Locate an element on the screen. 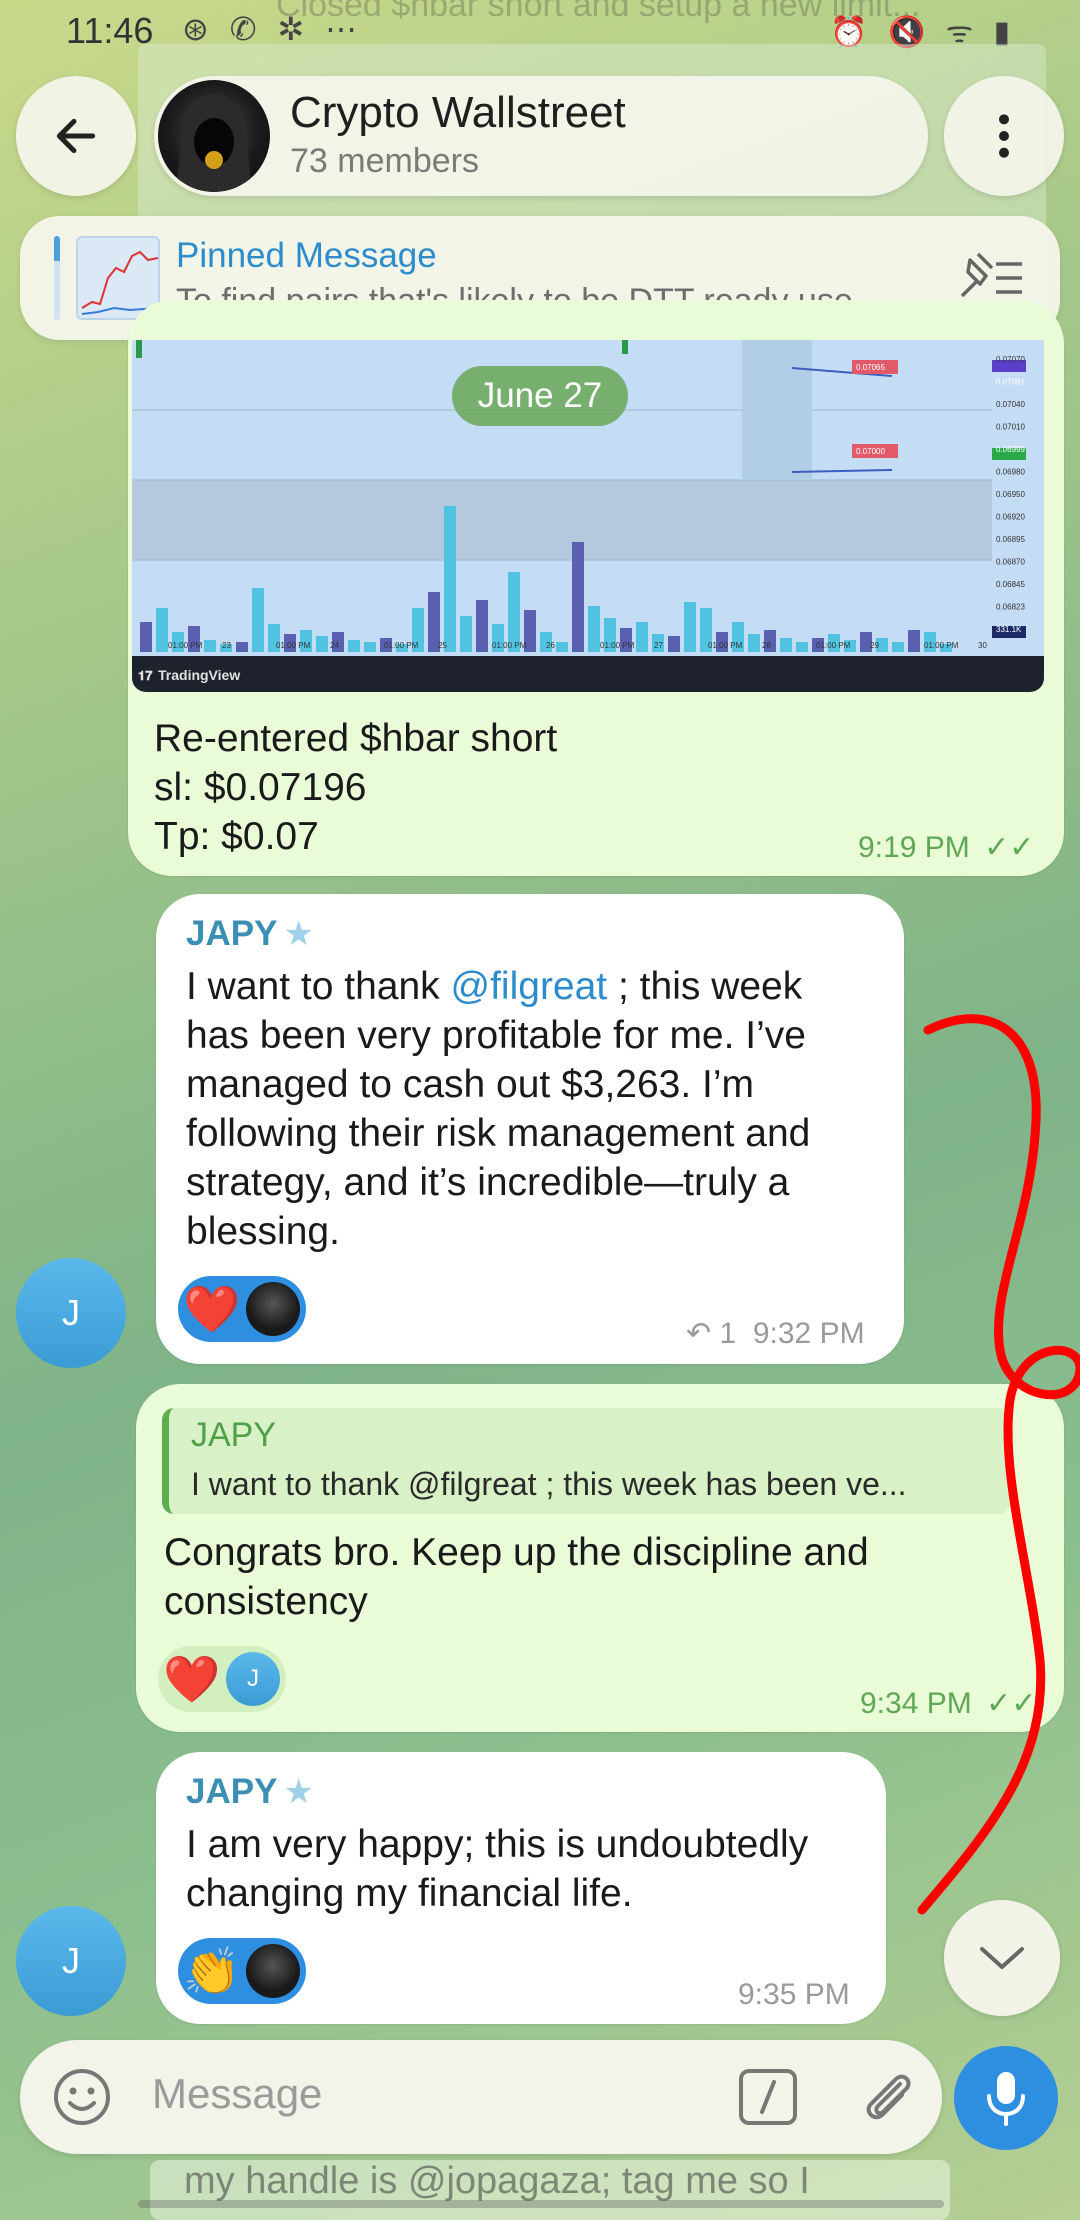 The width and height of the screenshot is (1080, 2220). chevron-down-icon is located at coordinates (1002, 1958).